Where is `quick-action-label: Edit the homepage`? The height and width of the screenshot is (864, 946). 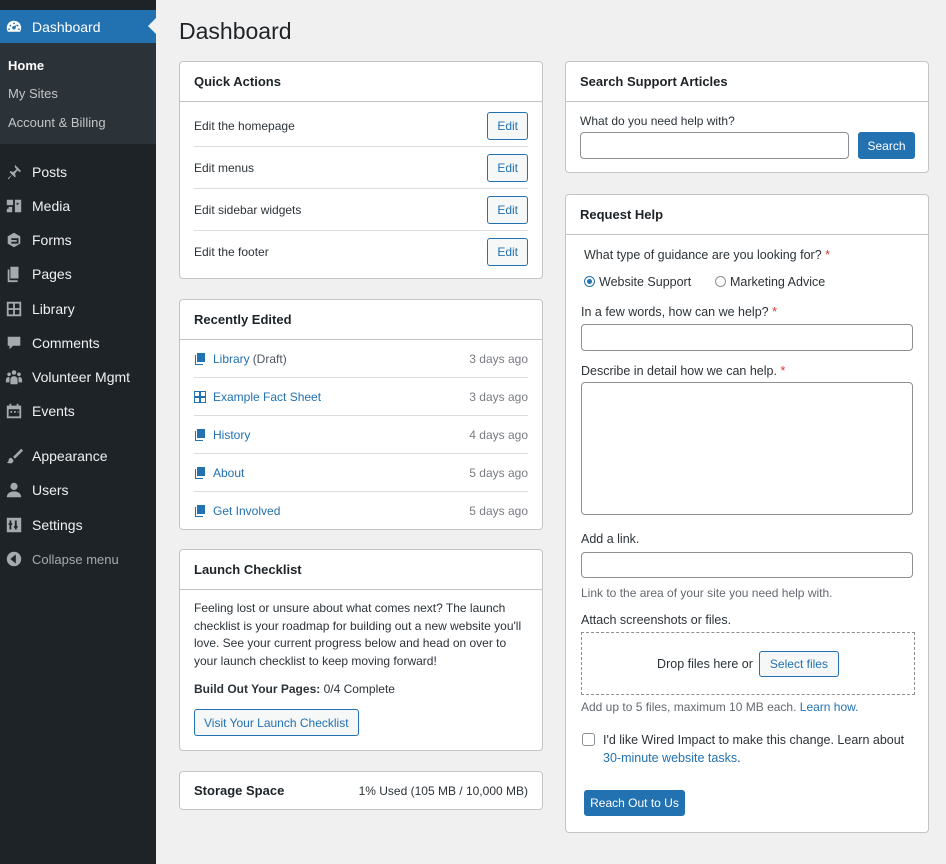
quick-action-label: Edit the homepage is located at coordinates (244, 125).